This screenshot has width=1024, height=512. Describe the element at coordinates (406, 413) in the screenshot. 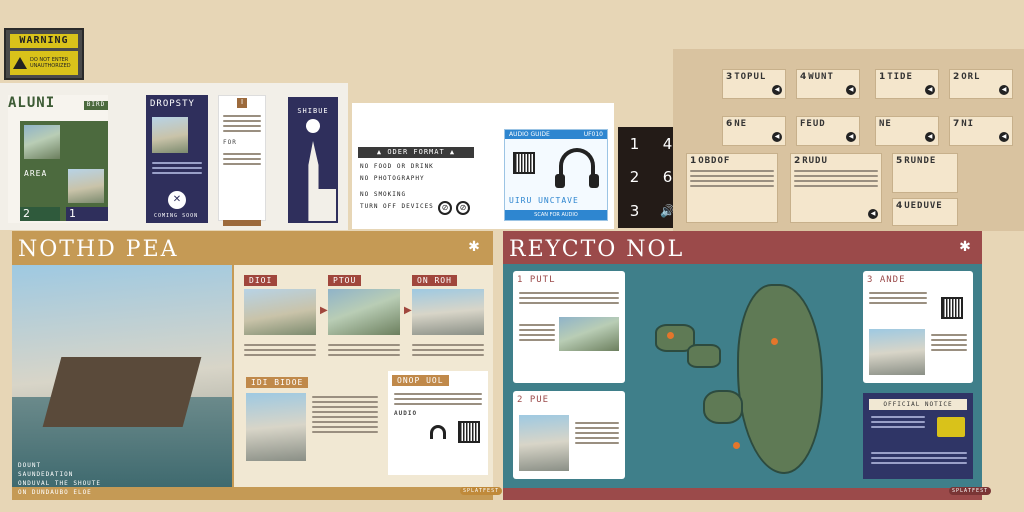

I see `audio-sub: AUDIO` at that location.